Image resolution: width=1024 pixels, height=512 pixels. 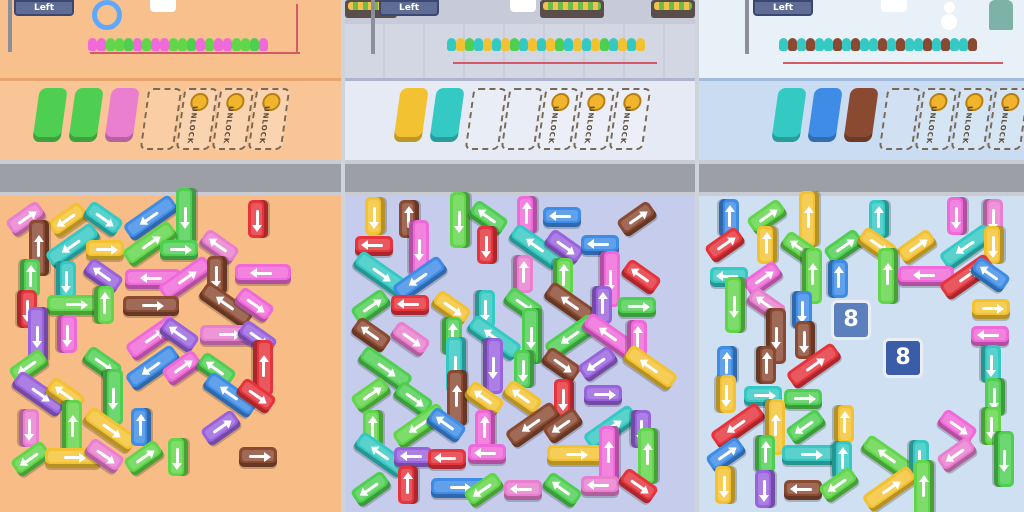 I want to click on snowman-head, so click(x=949, y=7).